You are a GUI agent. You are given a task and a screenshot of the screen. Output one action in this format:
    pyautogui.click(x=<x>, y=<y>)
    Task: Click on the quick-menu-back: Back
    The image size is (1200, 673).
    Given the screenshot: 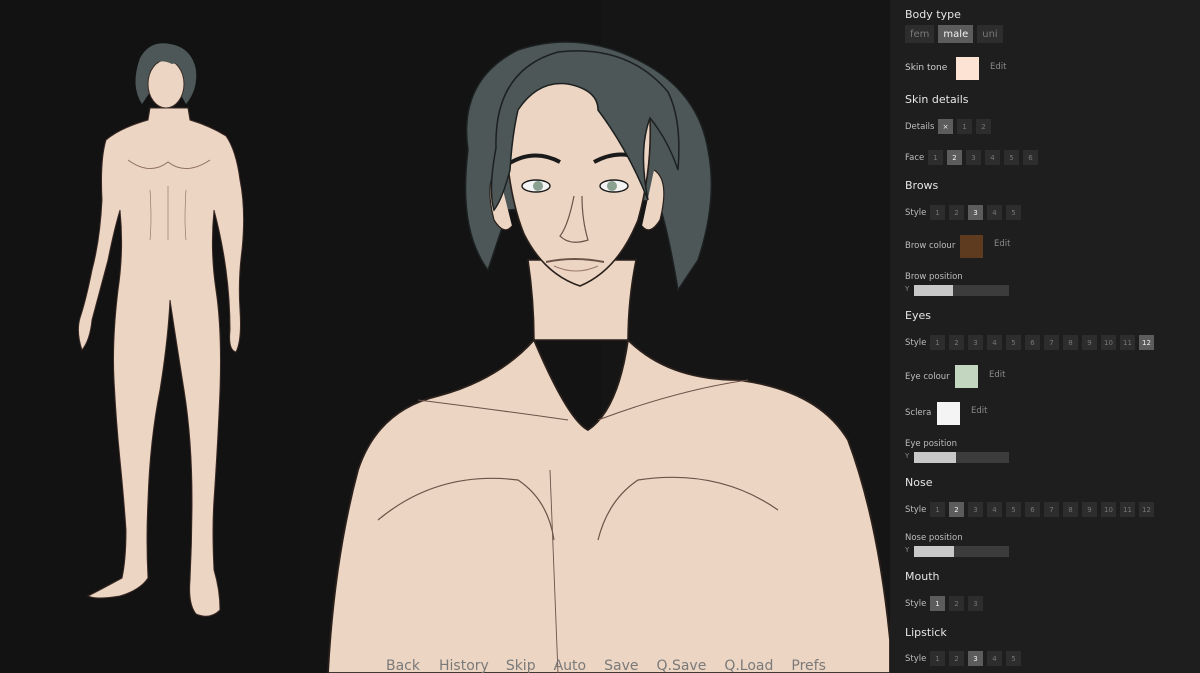 What is the action you would take?
    pyautogui.click(x=403, y=665)
    